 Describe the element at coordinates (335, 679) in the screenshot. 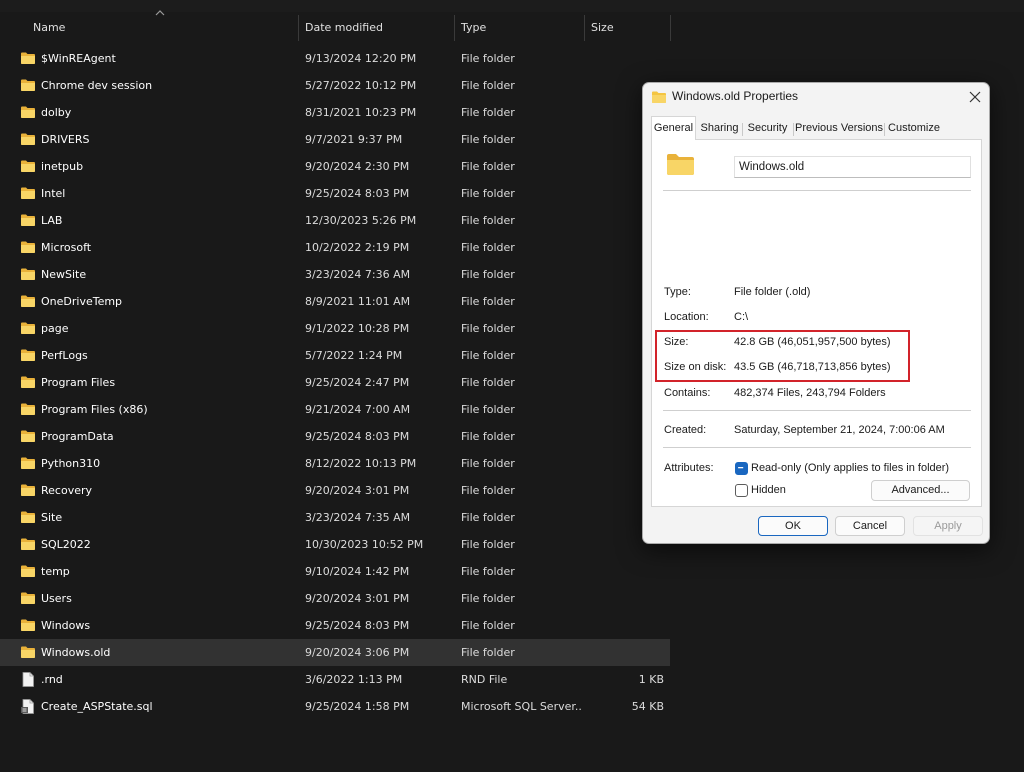

I see `file-row: .rnd 3/6/2022 1:13 PM RND File 1 KB` at that location.